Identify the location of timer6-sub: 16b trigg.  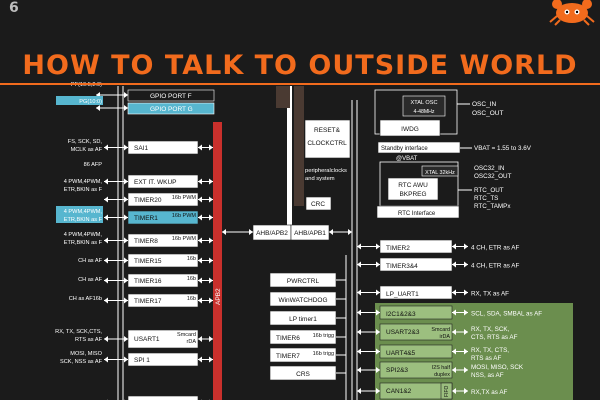
(323, 336).